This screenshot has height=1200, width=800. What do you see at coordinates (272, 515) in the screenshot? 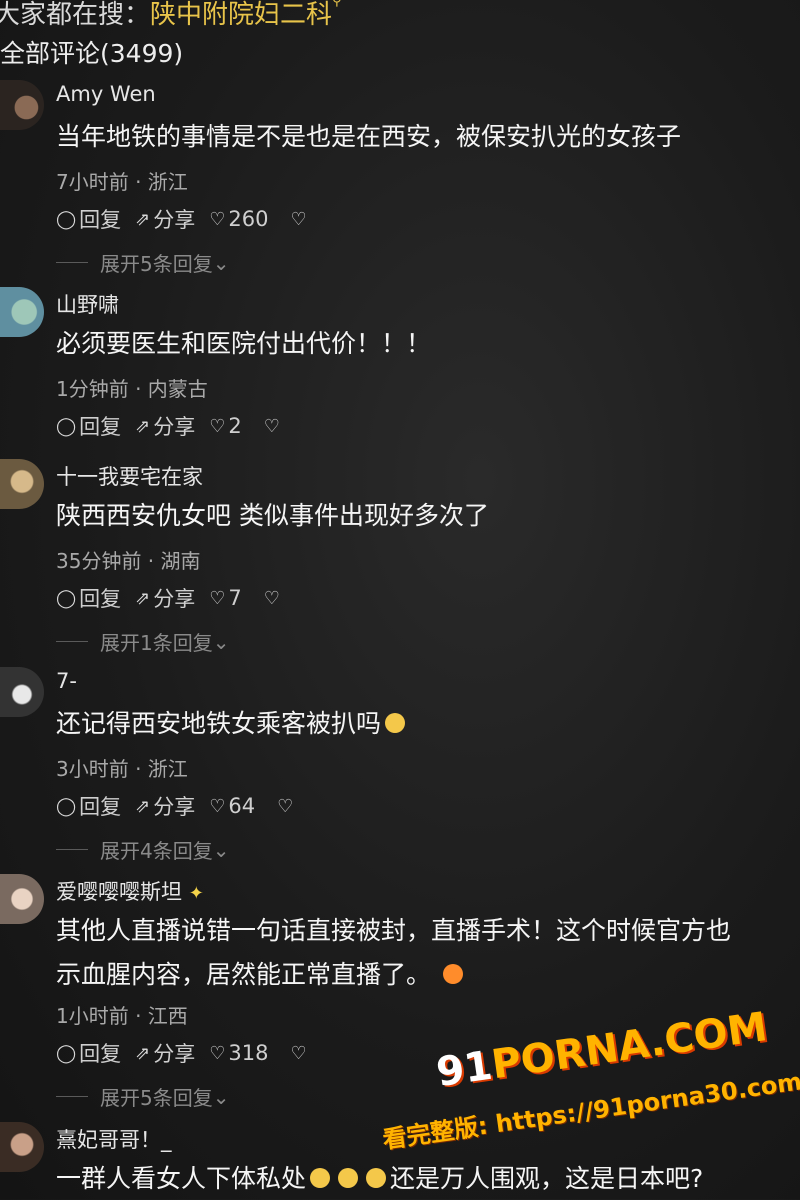
I see `comment-text: 陕西西安仇女吧 类似事件出现好多次了` at bounding box center [272, 515].